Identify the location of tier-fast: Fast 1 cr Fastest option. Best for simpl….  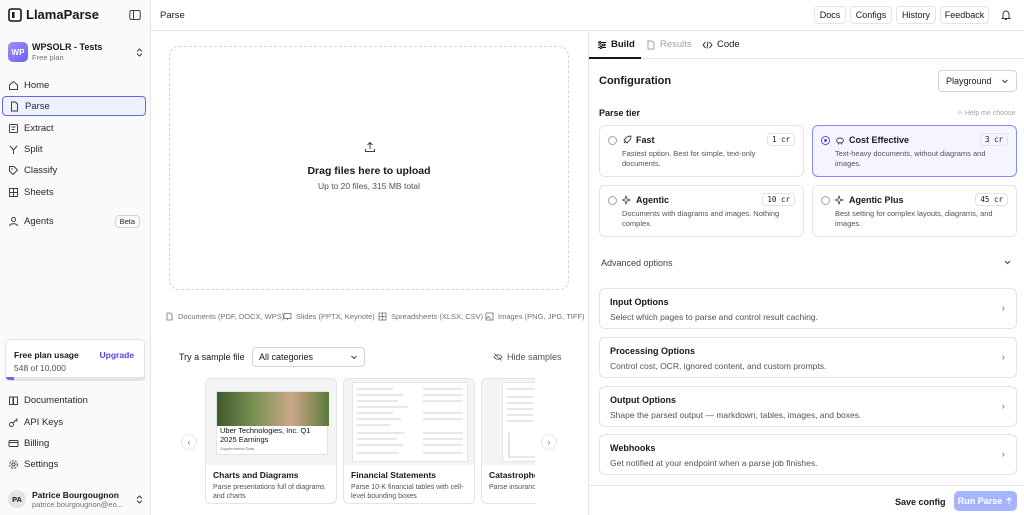
(701, 151).